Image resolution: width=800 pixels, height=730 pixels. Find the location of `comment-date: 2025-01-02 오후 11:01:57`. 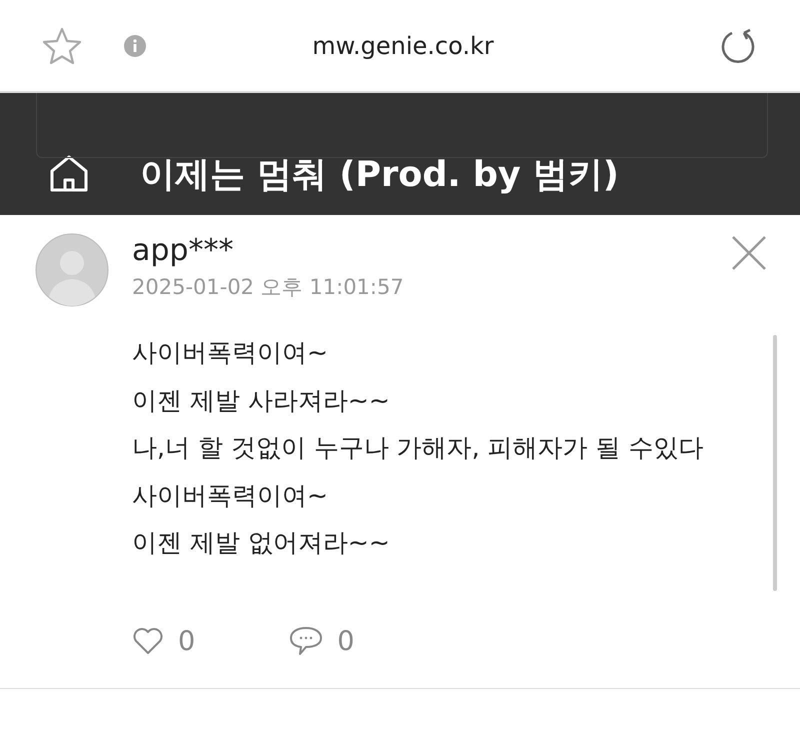

comment-date: 2025-01-02 오후 11:01:57 is located at coordinates (268, 287).